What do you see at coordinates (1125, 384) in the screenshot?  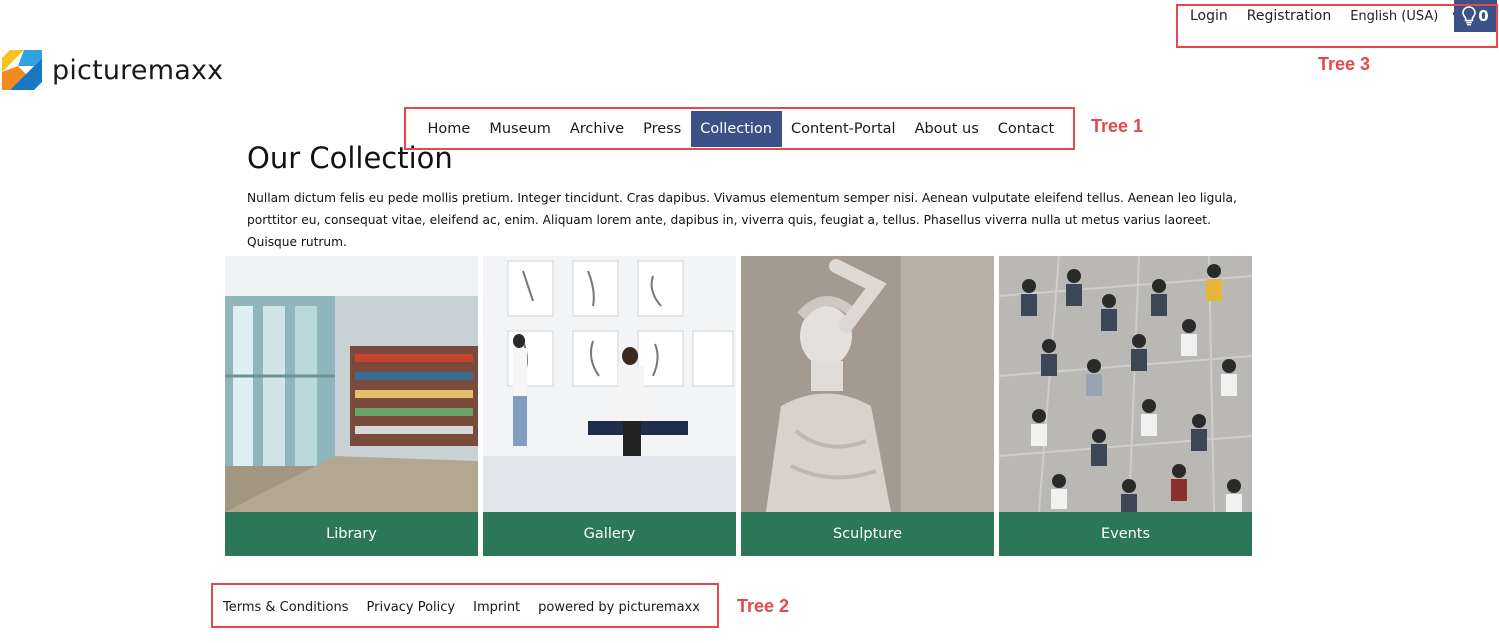 I see `events-image` at bounding box center [1125, 384].